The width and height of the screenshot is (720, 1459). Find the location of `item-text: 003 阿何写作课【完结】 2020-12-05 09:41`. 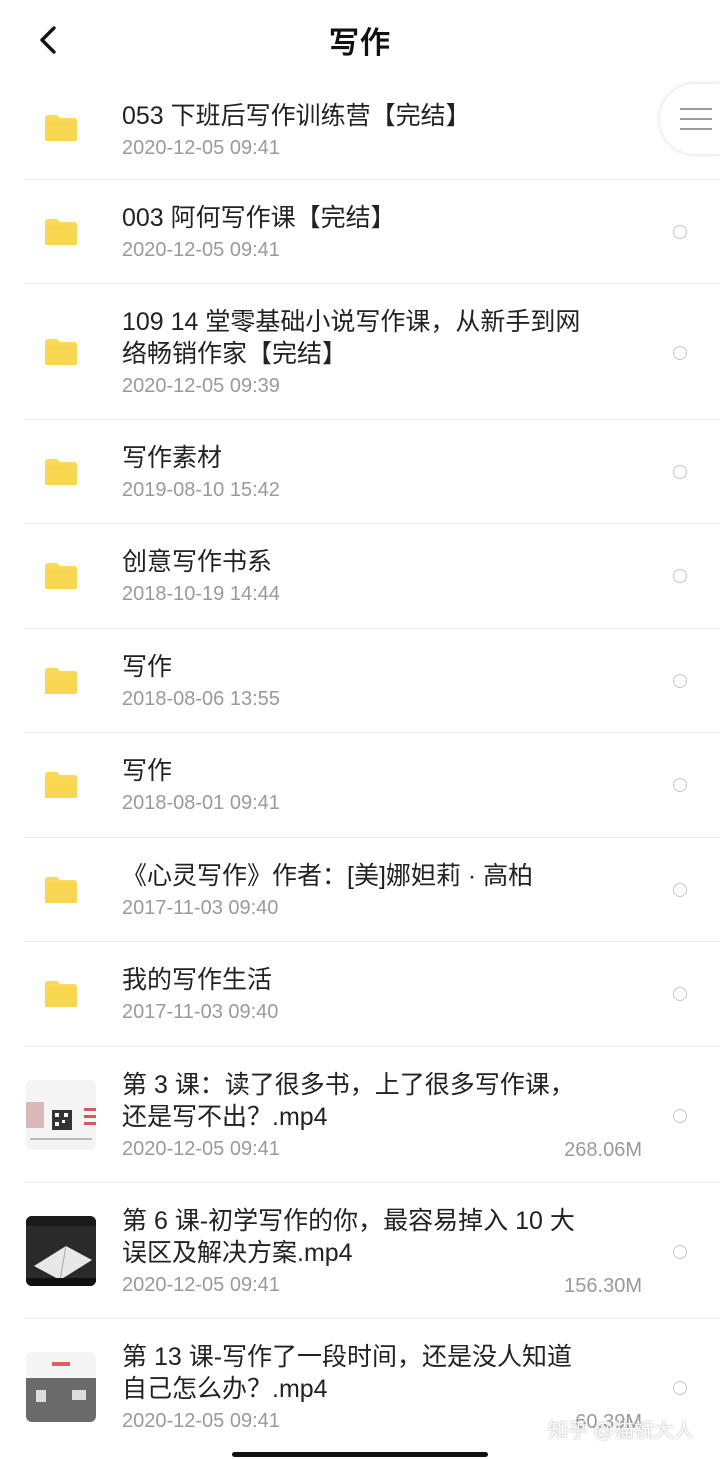

item-text: 003 阿何写作课【完结】 2020-12-05 09:41 is located at coordinates (362, 233).